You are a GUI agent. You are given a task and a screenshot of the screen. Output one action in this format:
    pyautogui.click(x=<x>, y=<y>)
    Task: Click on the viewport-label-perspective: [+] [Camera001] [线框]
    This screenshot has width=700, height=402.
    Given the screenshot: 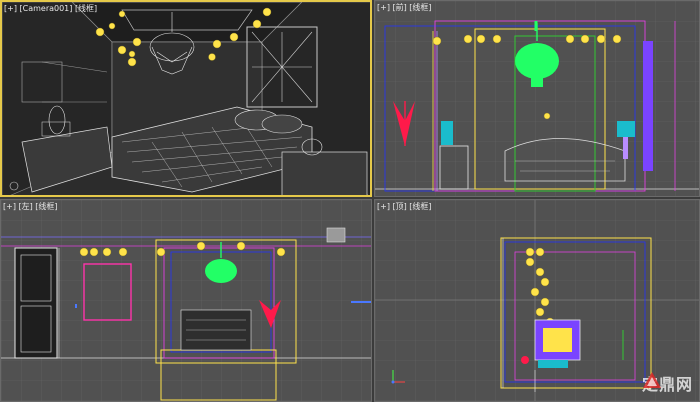 What is the action you would take?
    pyautogui.click(x=50, y=8)
    